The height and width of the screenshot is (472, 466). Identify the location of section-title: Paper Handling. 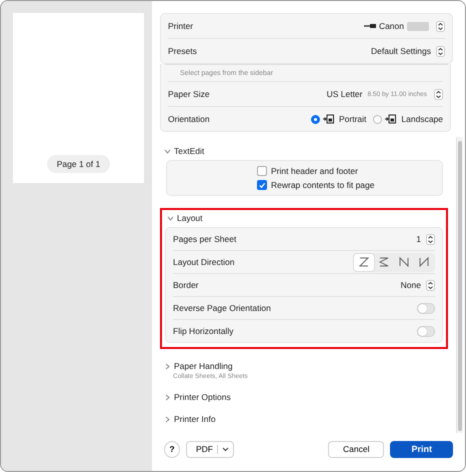
(203, 366).